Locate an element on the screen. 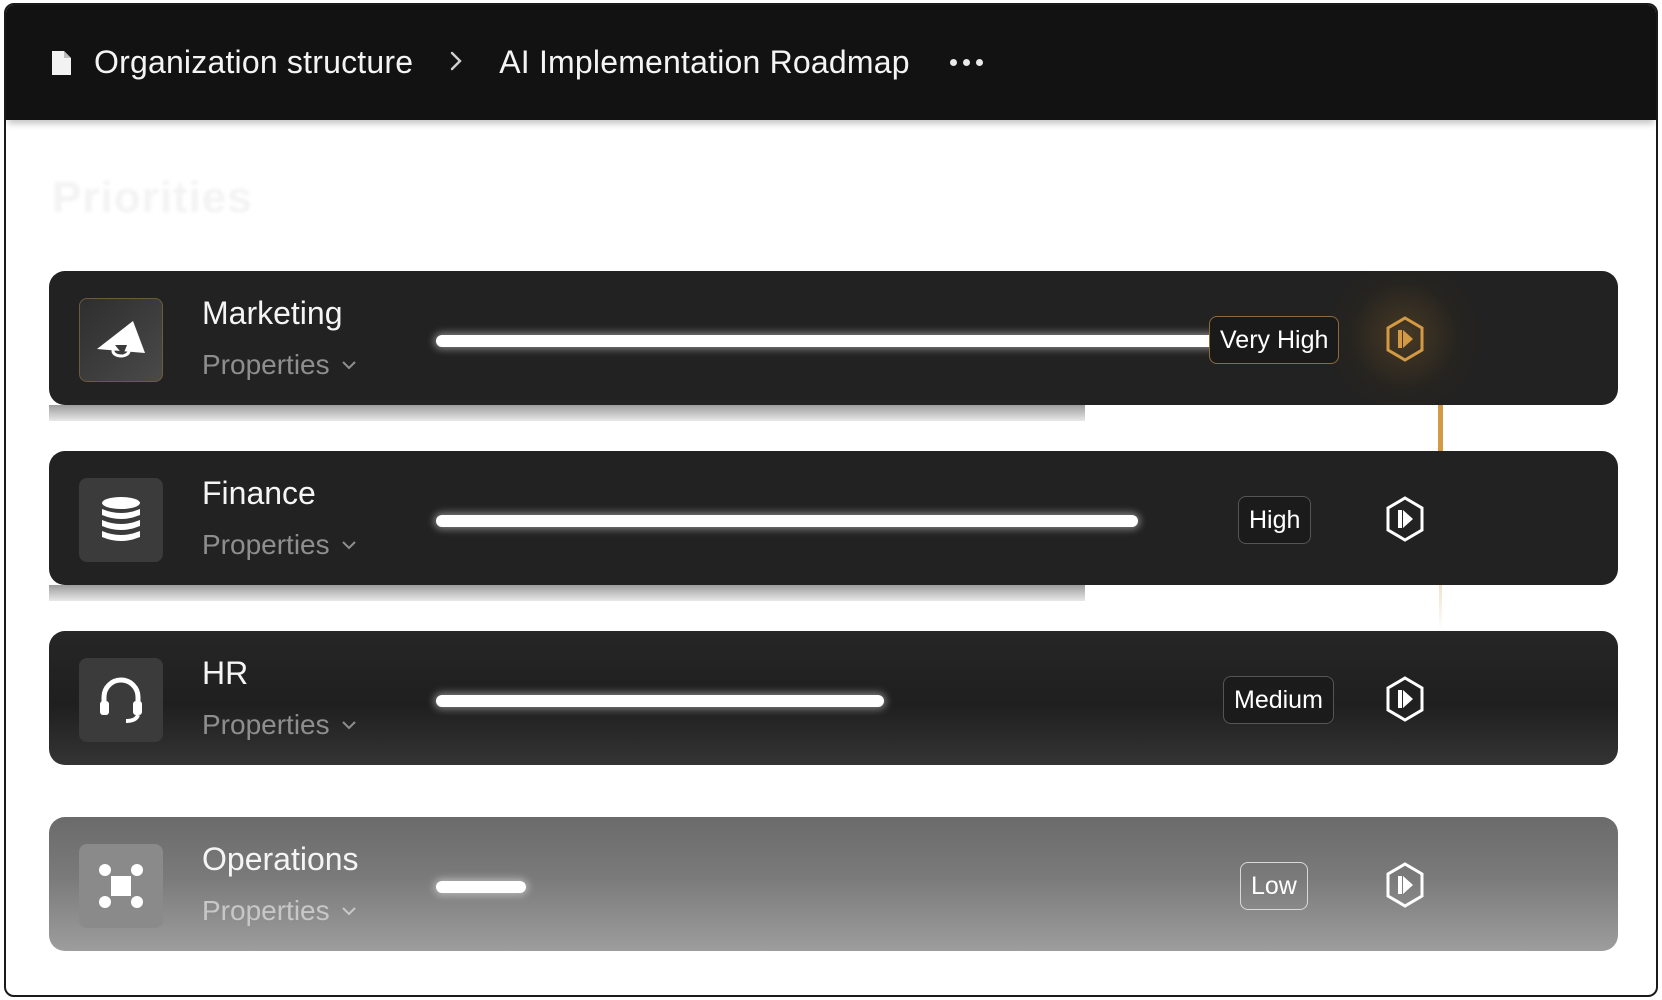 This screenshot has width=1662, height=1000. headset-icon is located at coordinates (121, 700).